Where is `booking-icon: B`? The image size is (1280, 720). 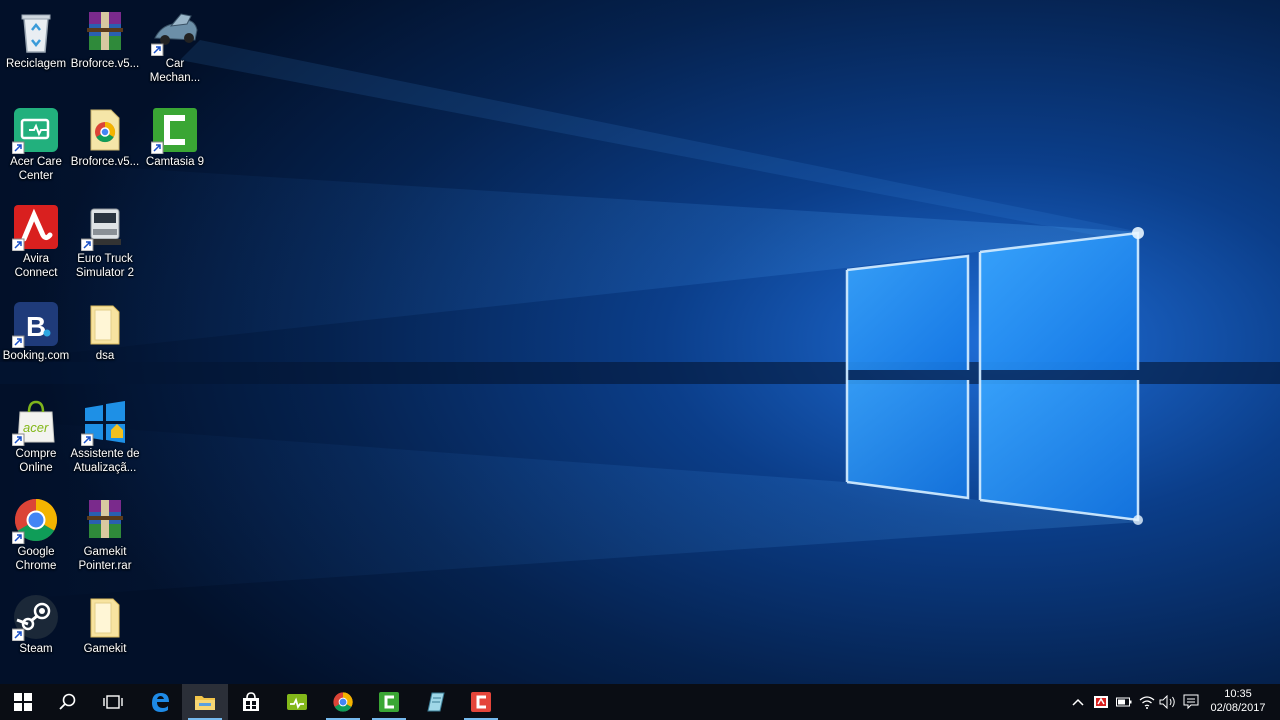
booking-icon: B is located at coordinates (35, 325).